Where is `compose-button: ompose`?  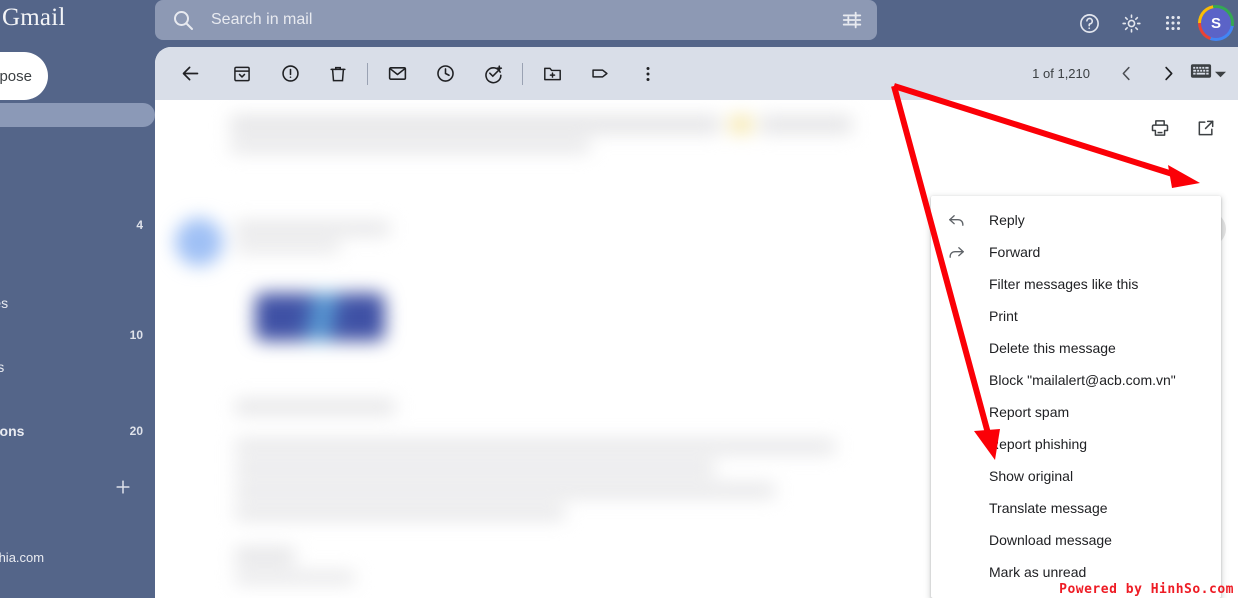 compose-button: ompose is located at coordinates (24, 76).